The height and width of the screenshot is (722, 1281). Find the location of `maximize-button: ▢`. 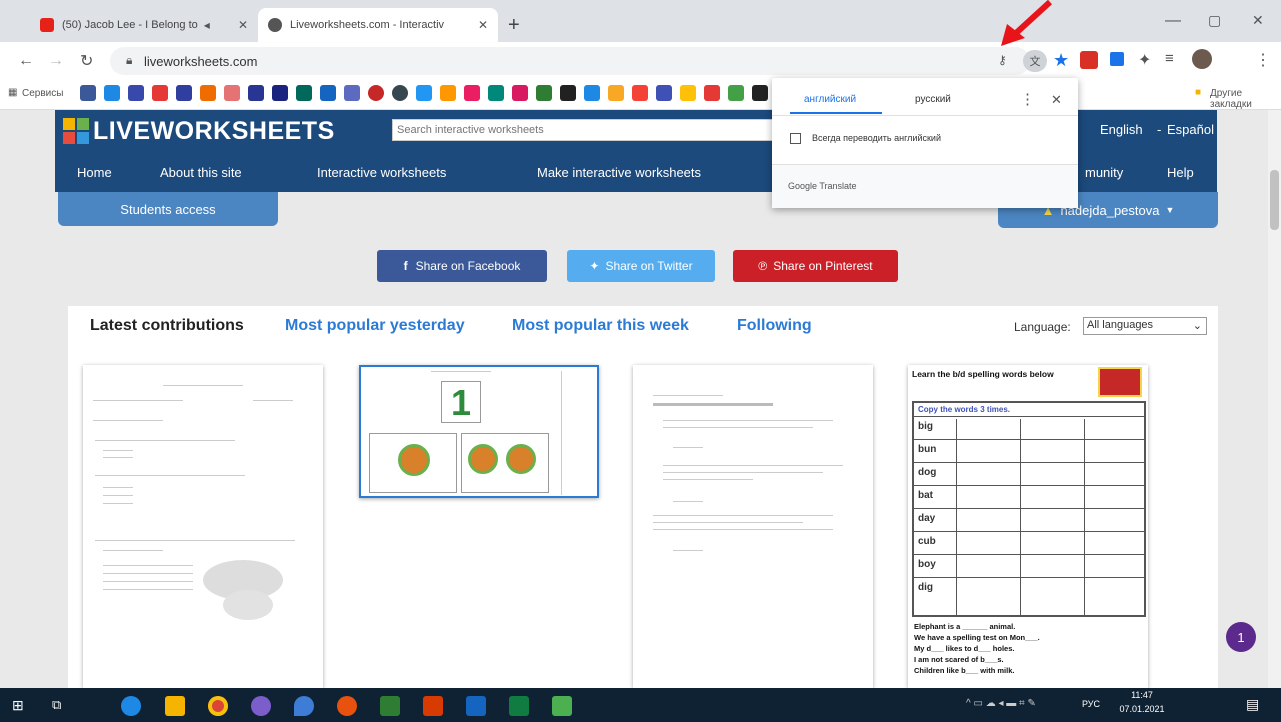

maximize-button: ▢ is located at coordinates (1214, 20).